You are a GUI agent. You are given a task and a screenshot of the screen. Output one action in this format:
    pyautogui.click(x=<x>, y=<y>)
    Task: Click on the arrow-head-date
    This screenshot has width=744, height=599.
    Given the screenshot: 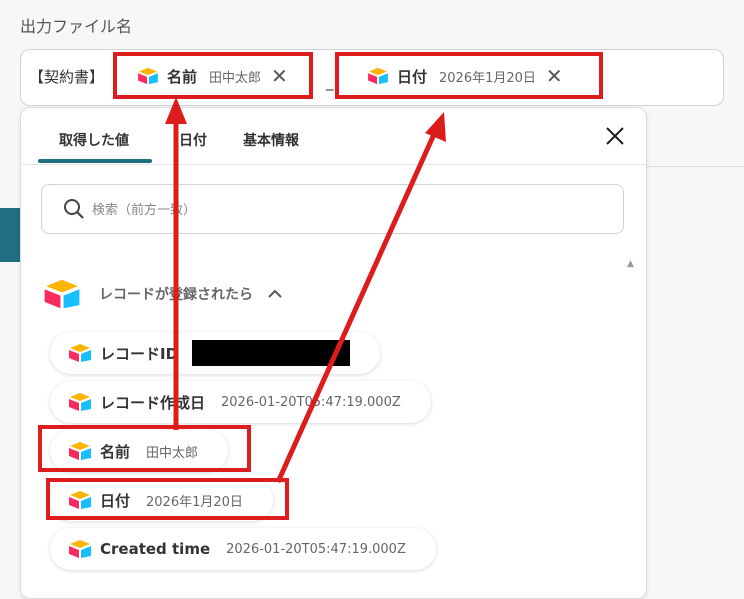 What is the action you would take?
    pyautogui.click(x=435, y=127)
    